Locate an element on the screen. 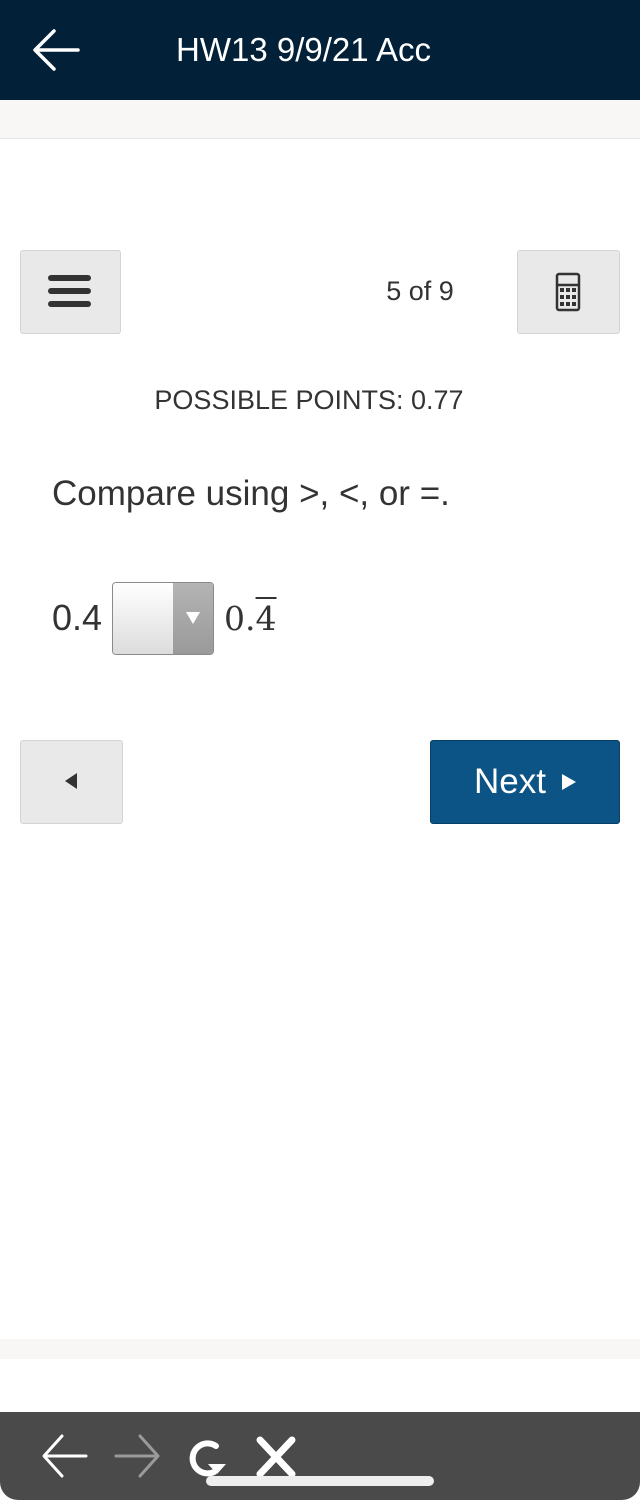 Image resolution: width=640 pixels, height=1500 pixels. left-value: 0.4 is located at coordinates (77, 617).